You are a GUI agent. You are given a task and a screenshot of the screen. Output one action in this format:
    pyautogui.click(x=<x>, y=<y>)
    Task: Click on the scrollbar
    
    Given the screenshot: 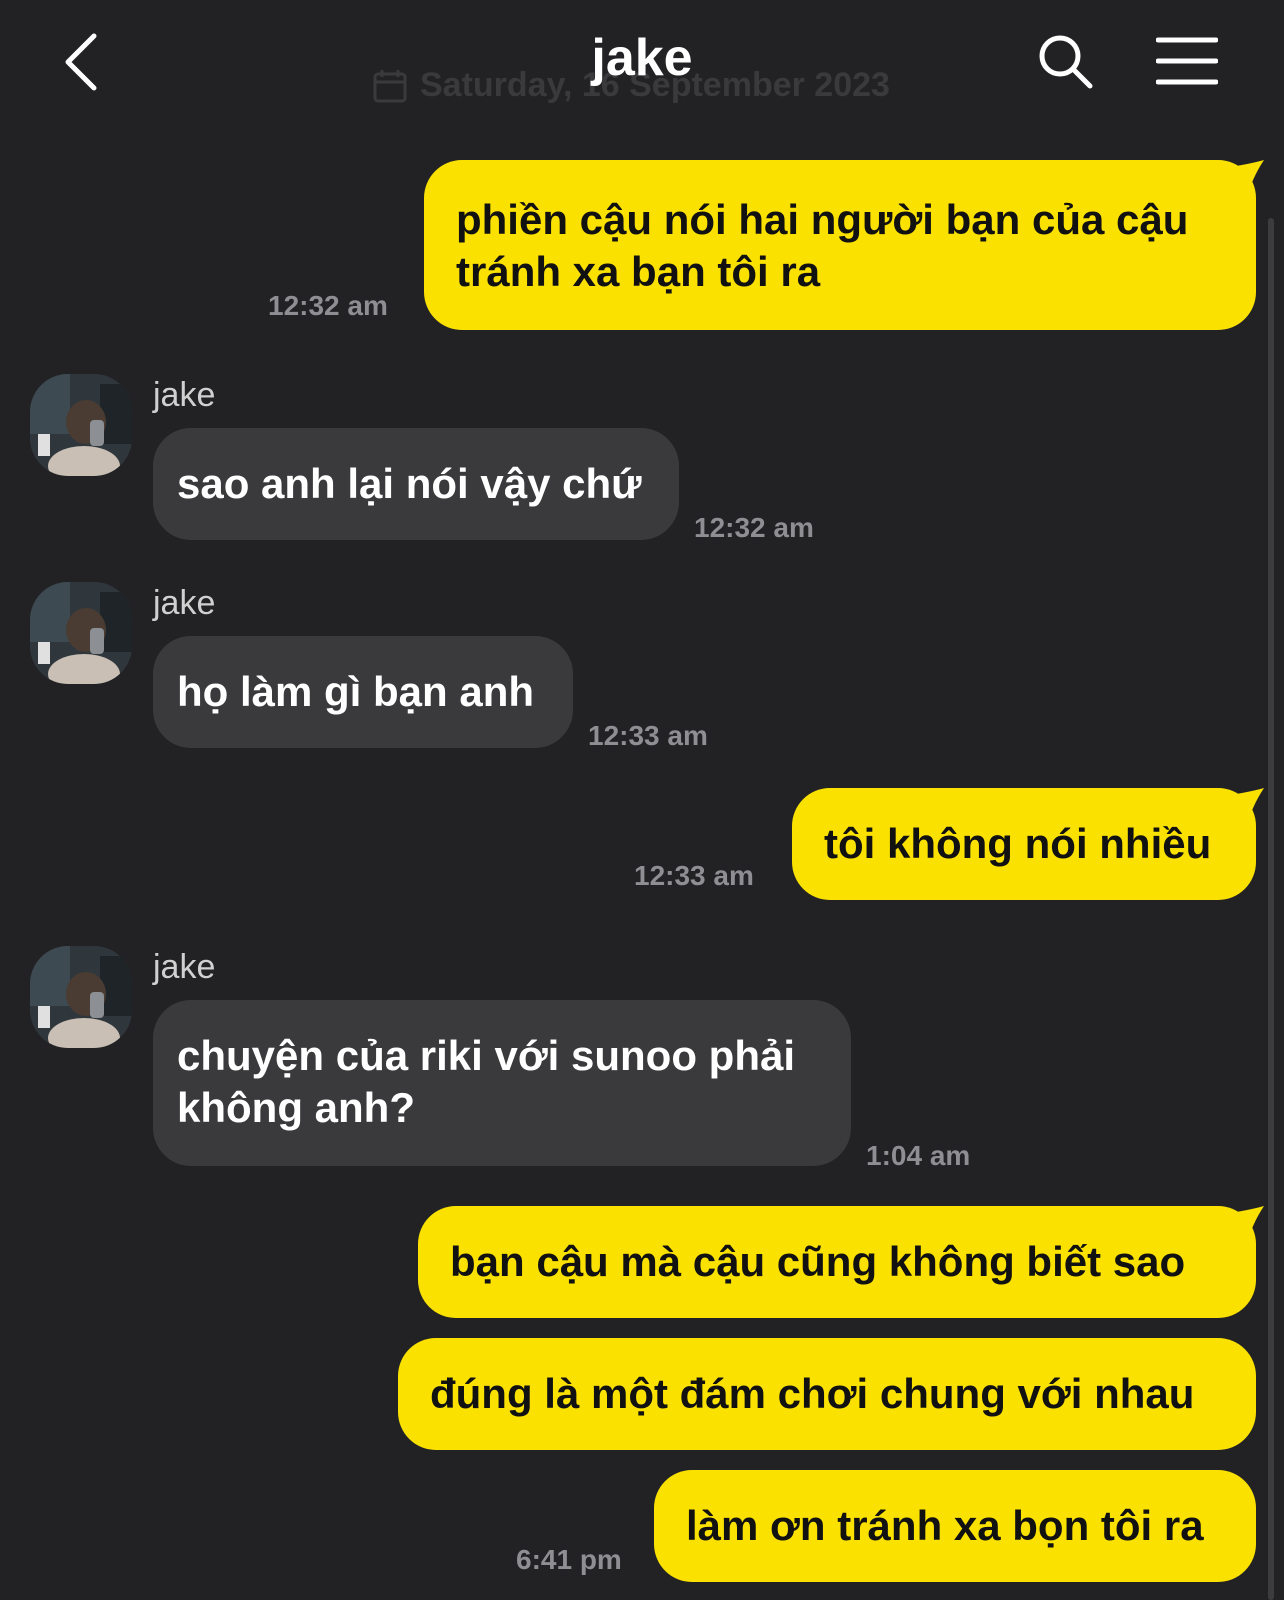 What is the action you would take?
    pyautogui.click(x=1271, y=909)
    